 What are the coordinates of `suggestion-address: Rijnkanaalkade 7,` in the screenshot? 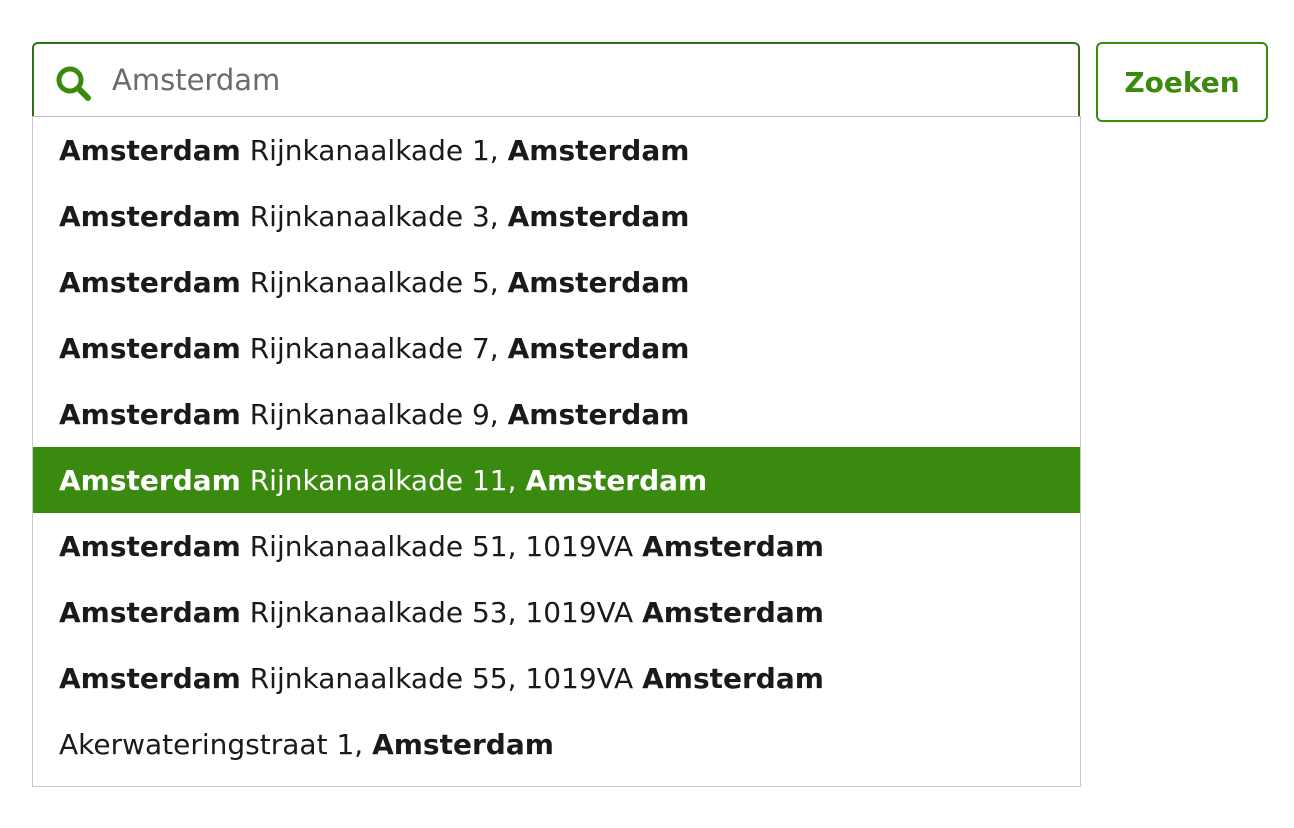 It's located at (374, 348).